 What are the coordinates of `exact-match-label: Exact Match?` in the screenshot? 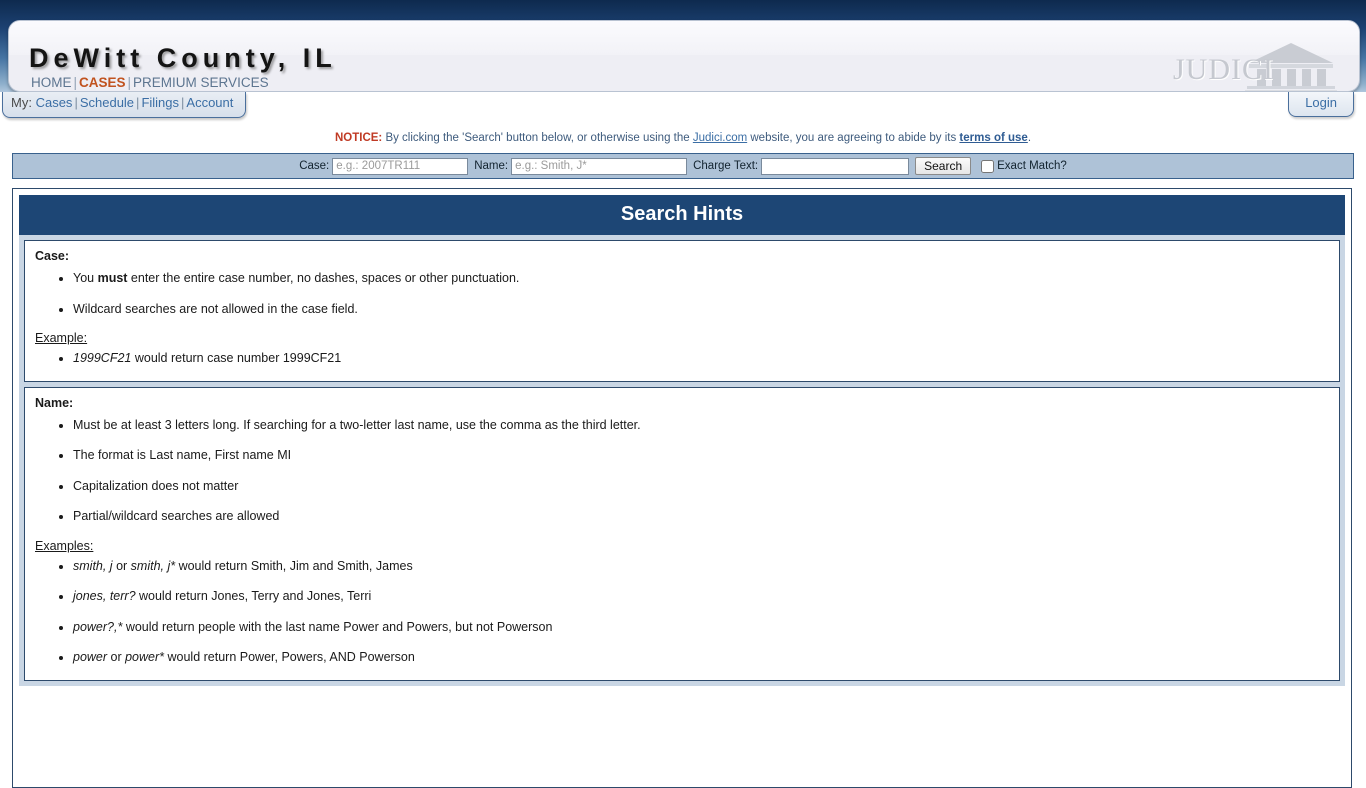 It's located at (1032, 166).